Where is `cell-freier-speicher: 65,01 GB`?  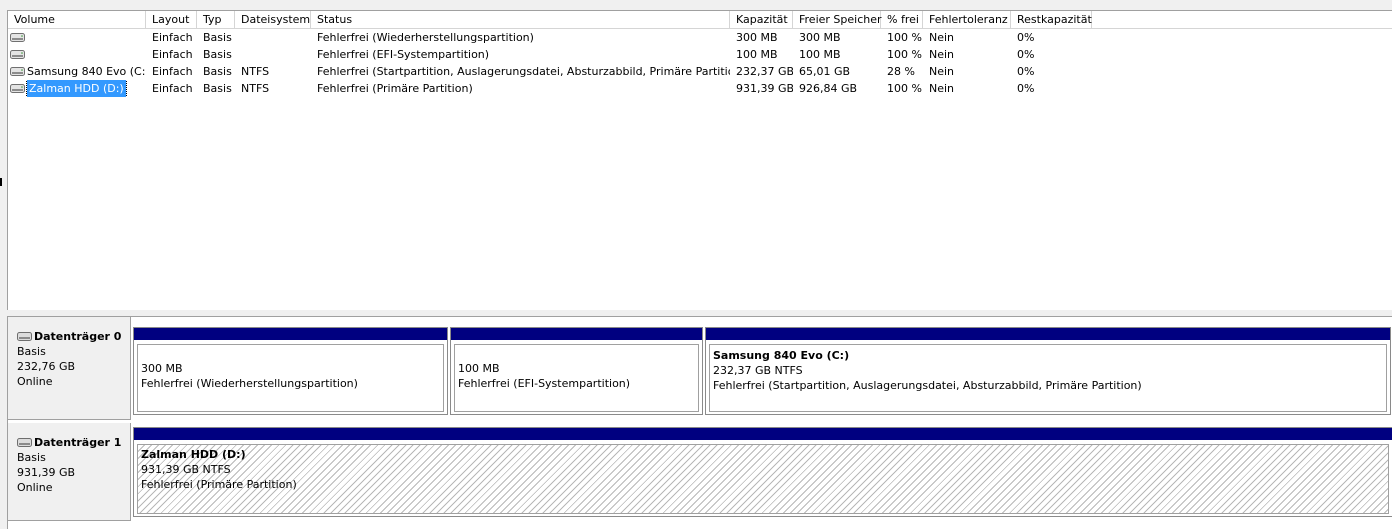 cell-freier-speicher: 65,01 GB is located at coordinates (825, 71).